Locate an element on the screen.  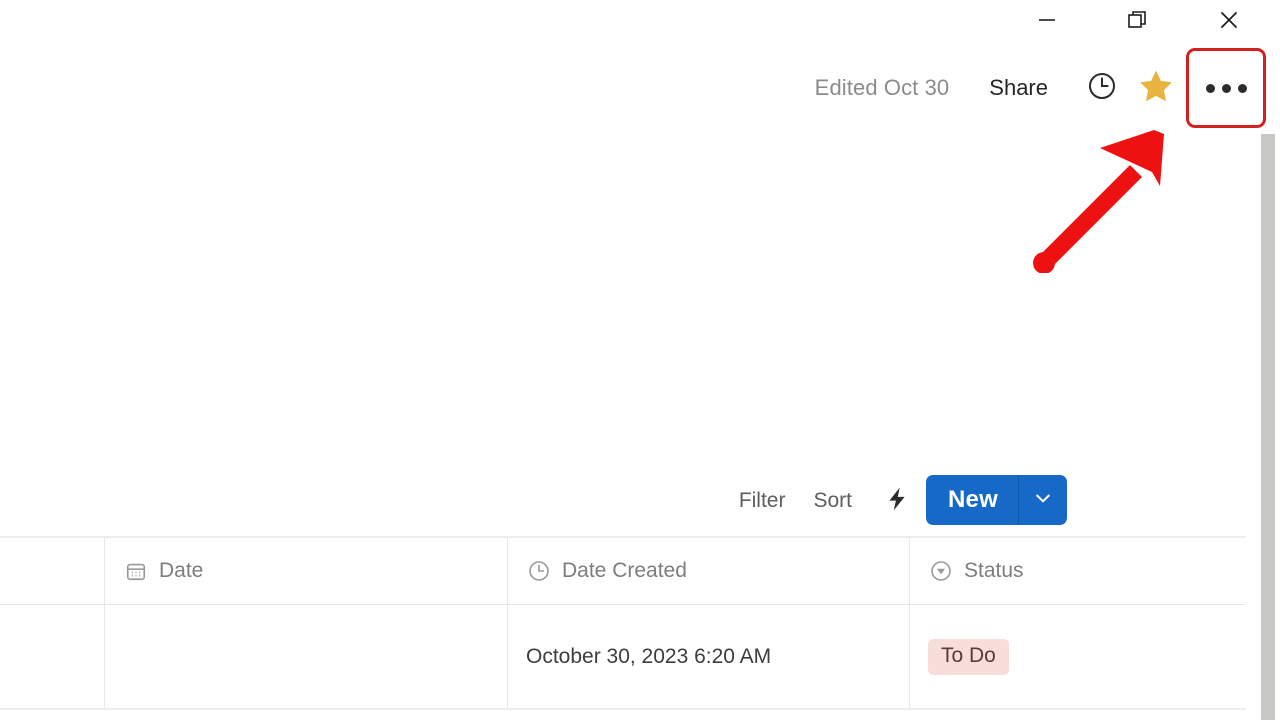
chevron-down-icon is located at coordinates (1043, 500).